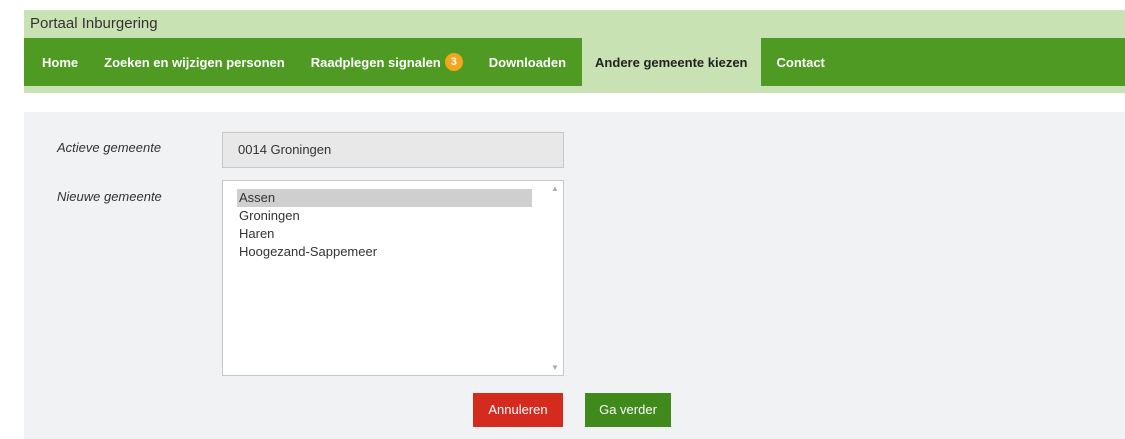 The image size is (1125, 439). I want to click on active-municipality-label: Actieve gemeente, so click(109, 147).